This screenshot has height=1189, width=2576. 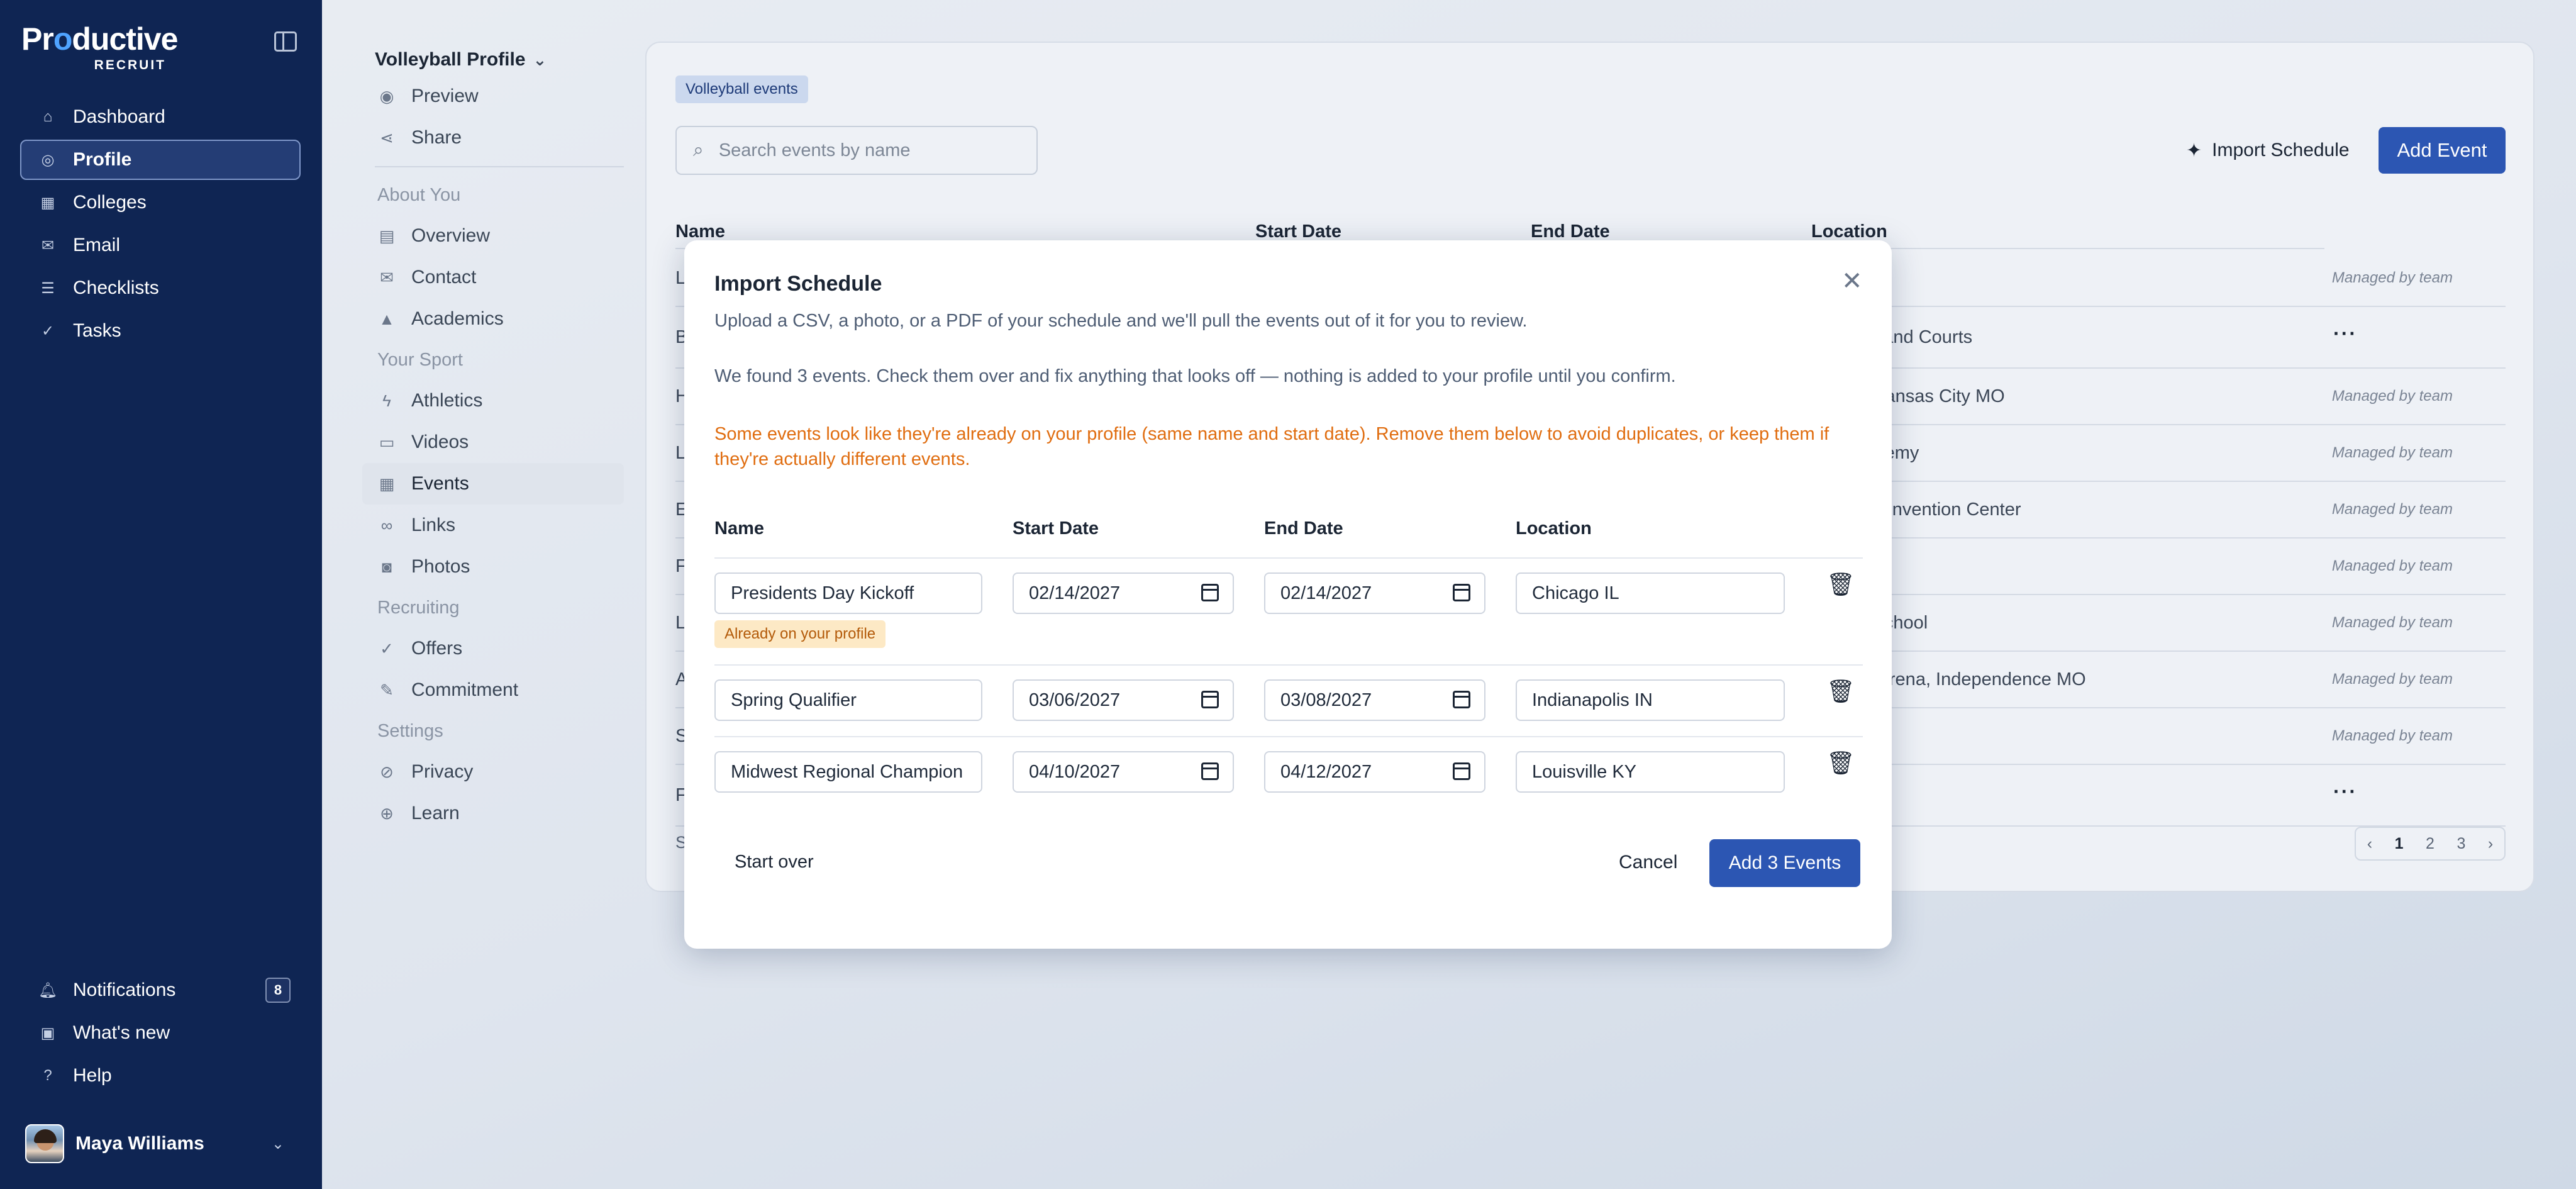 What do you see at coordinates (160, 1076) in the screenshot?
I see `nav-help: ? Help` at bounding box center [160, 1076].